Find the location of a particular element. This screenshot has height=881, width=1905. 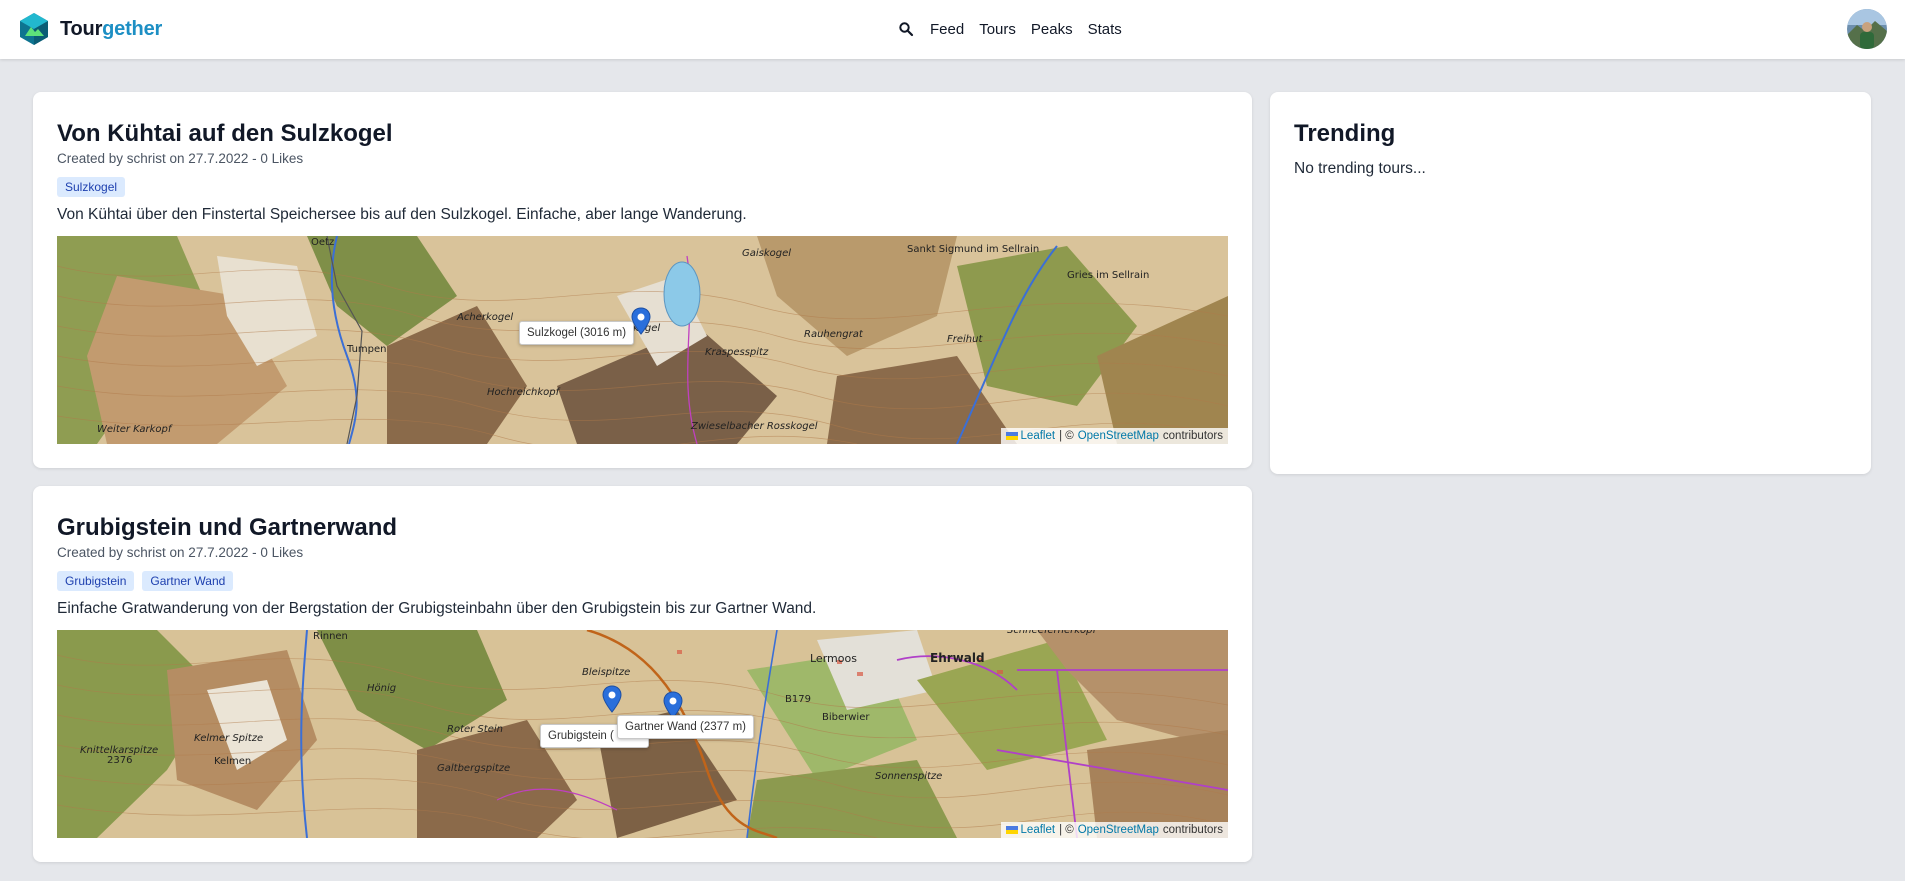

svg-text: B179 is located at coordinates (798, 699).